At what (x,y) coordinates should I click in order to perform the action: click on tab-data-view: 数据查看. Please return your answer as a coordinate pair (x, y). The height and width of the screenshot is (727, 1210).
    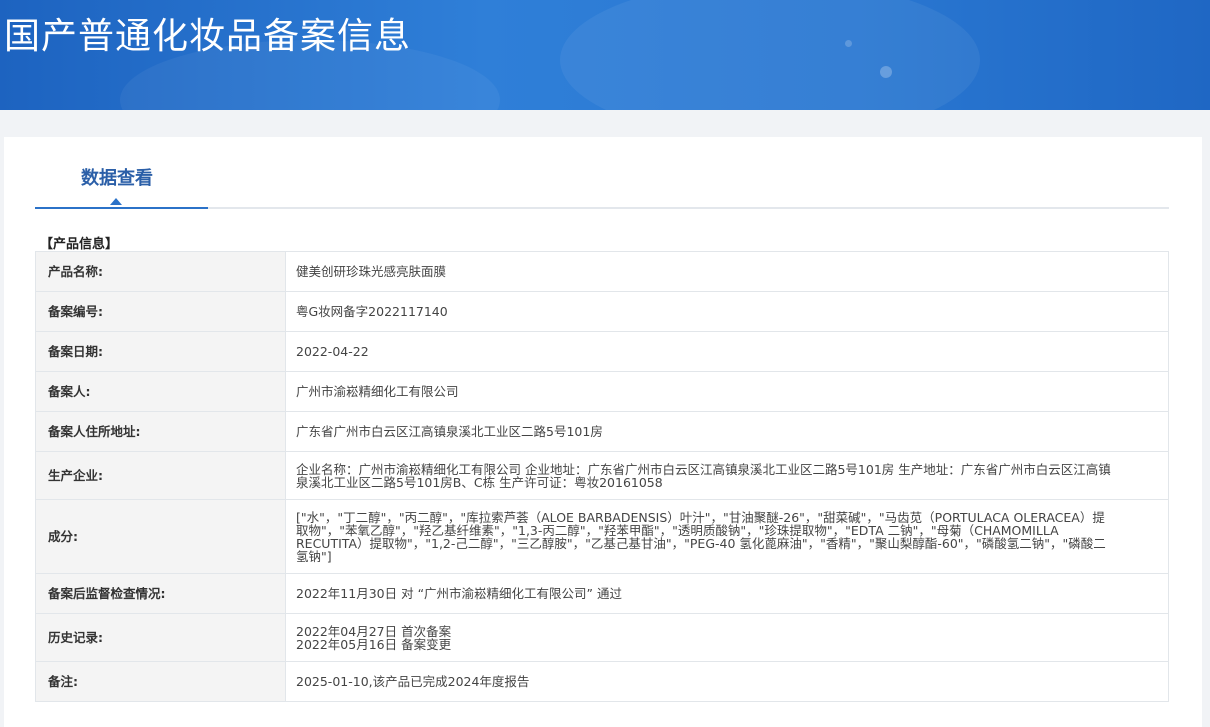
    Looking at the image, I should click on (121, 173).